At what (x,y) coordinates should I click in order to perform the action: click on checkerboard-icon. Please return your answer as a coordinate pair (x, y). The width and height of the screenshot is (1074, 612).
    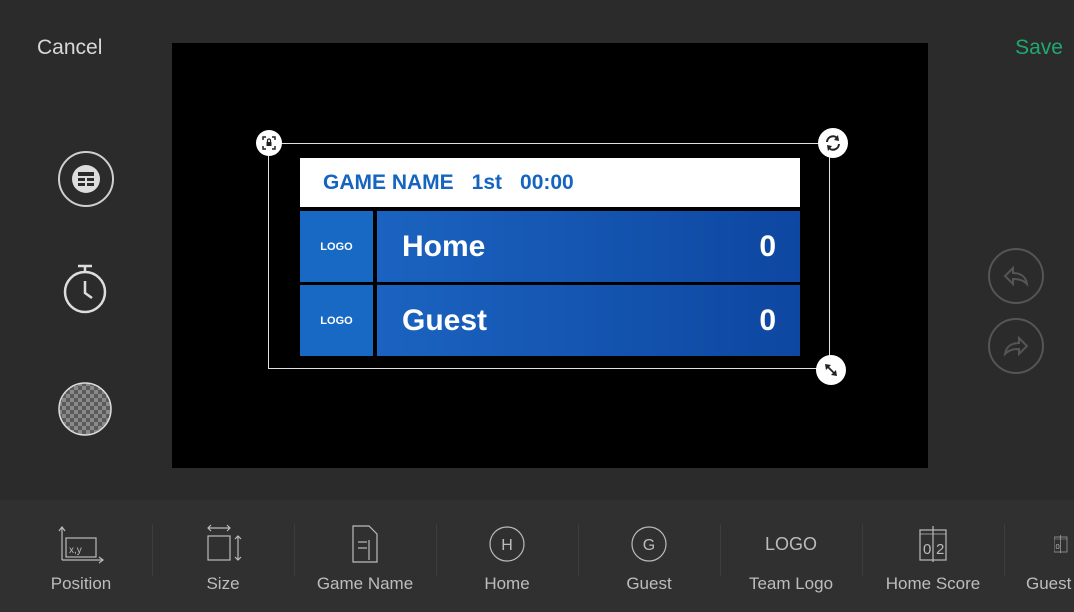
    Looking at the image, I should click on (85, 409).